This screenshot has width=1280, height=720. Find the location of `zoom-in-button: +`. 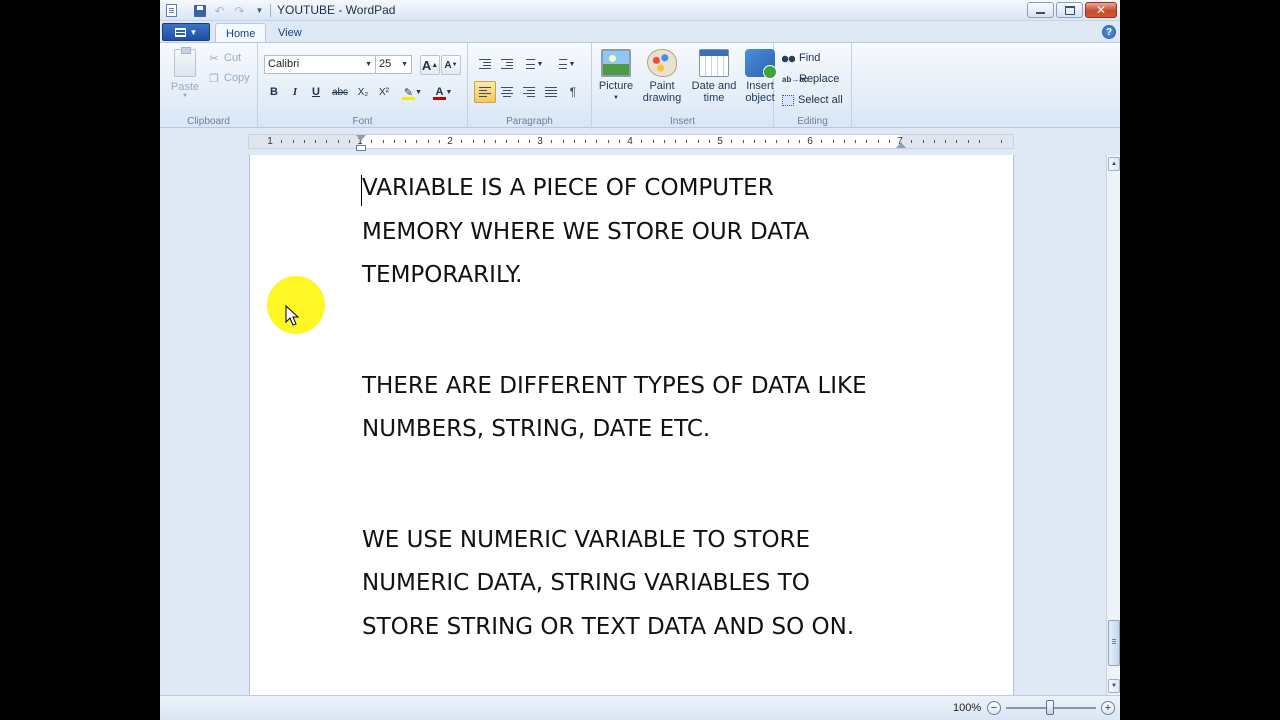

zoom-in-button: + is located at coordinates (1108, 708).